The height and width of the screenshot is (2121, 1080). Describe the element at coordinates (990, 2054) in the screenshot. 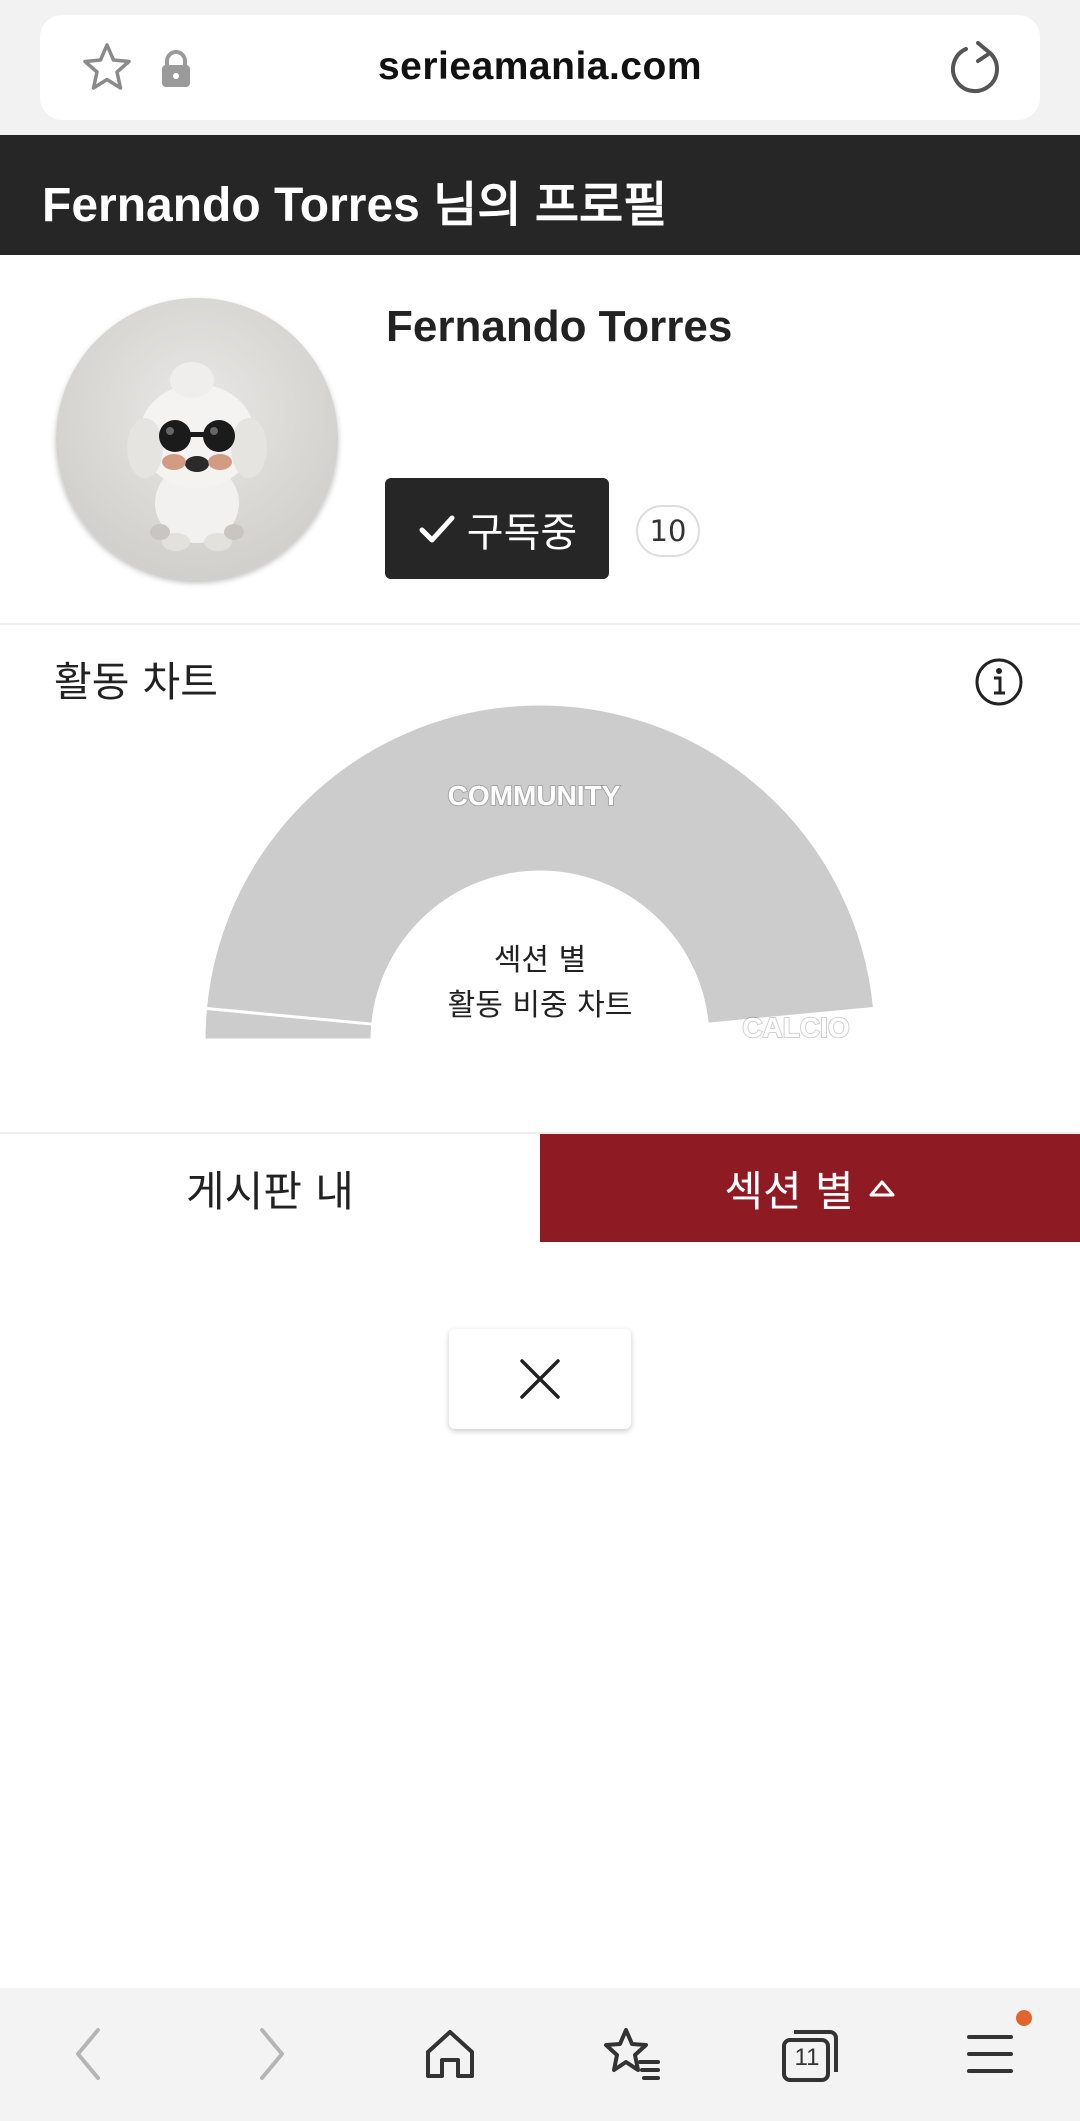

I see `menu-icon` at that location.